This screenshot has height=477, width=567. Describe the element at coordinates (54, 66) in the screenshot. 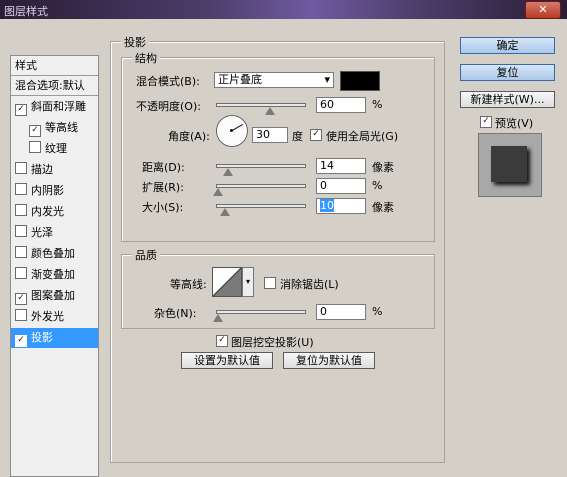

I see `styles-list-header: 样式` at that location.